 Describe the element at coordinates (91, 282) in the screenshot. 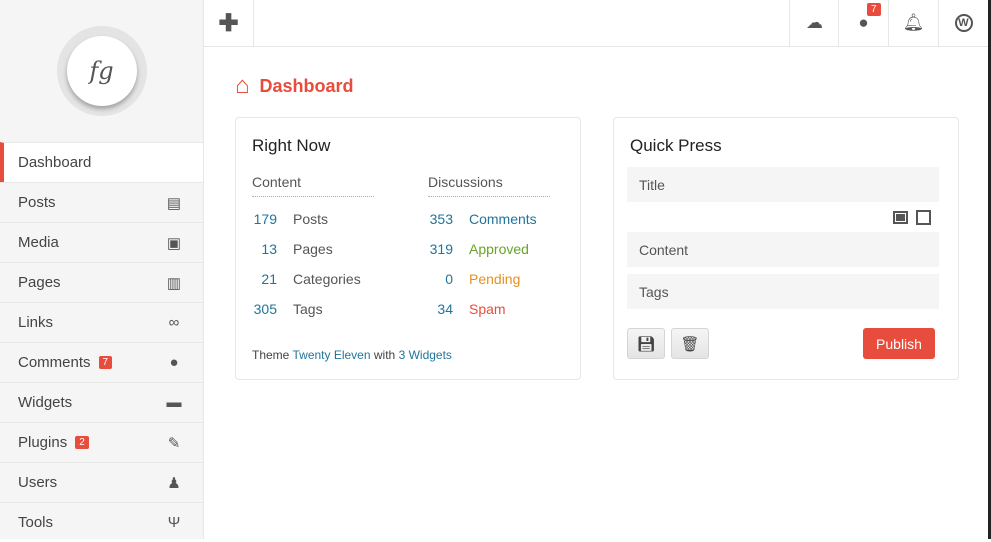

I see `sidebar-item-label-wrap: Pages` at that location.